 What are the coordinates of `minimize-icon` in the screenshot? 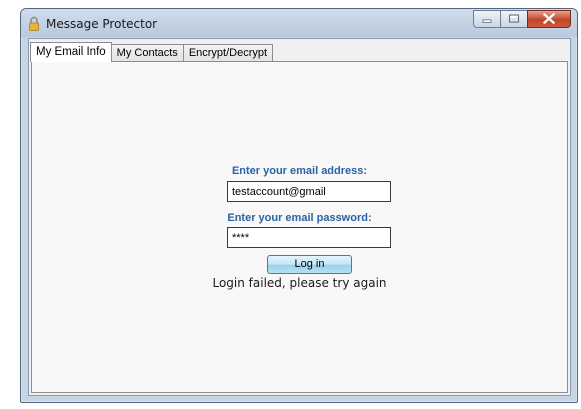 It's located at (487, 21).